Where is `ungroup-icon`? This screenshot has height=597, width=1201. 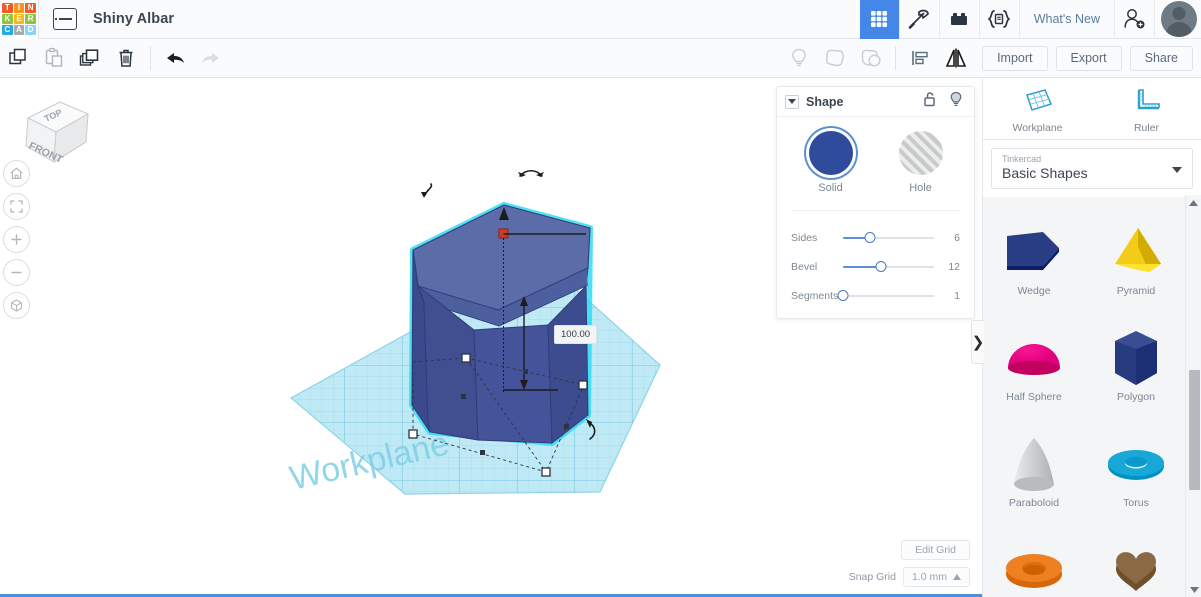
ungroup-icon is located at coordinates (871, 58).